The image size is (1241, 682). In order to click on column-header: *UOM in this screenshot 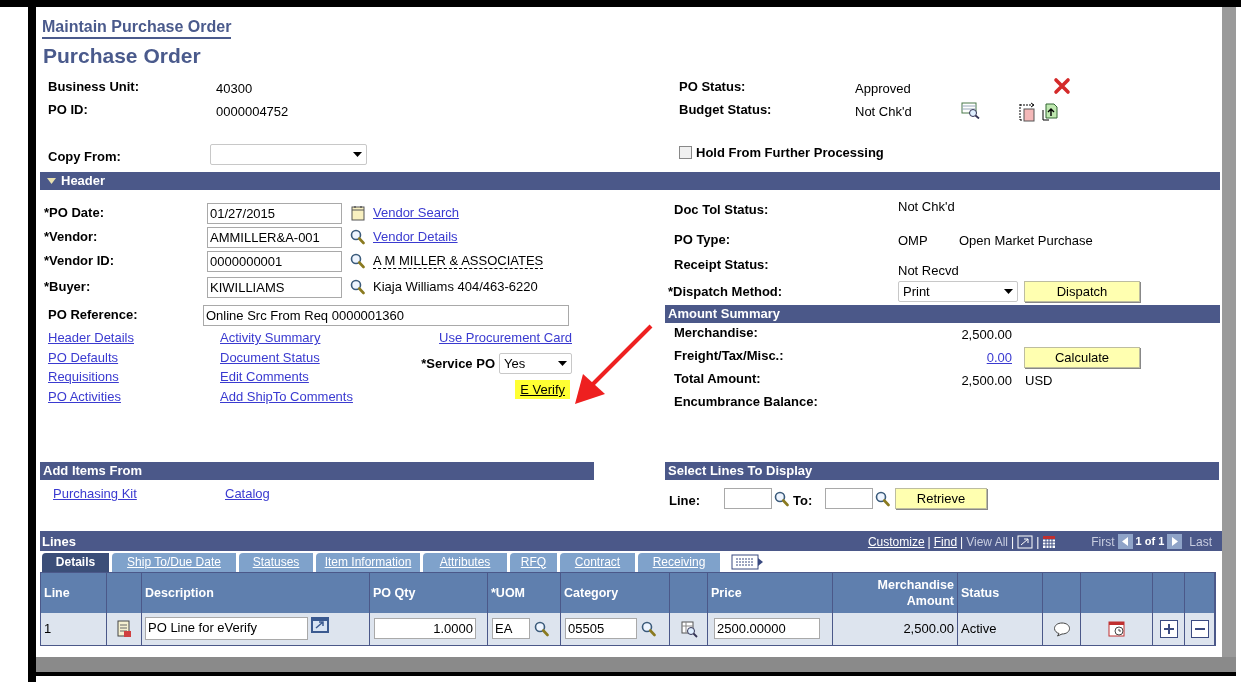, I will do `click(524, 592)`.